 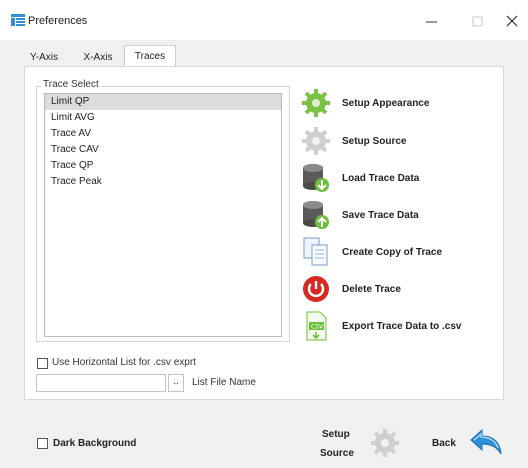 What do you see at coordinates (363, 443) in the screenshot?
I see `footer-setup-source-button: Setup Source` at bounding box center [363, 443].